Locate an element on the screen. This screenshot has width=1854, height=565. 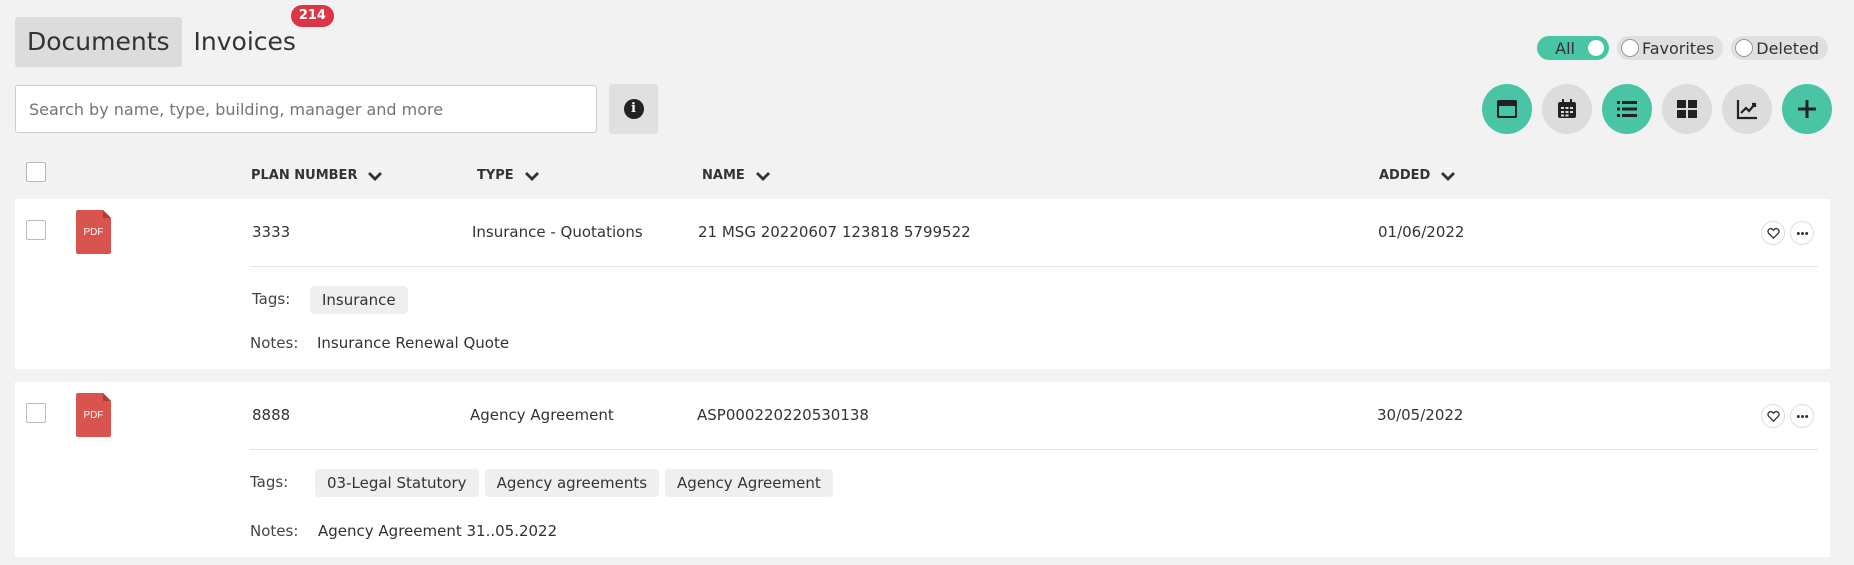
chart-view-button is located at coordinates (1747, 109).